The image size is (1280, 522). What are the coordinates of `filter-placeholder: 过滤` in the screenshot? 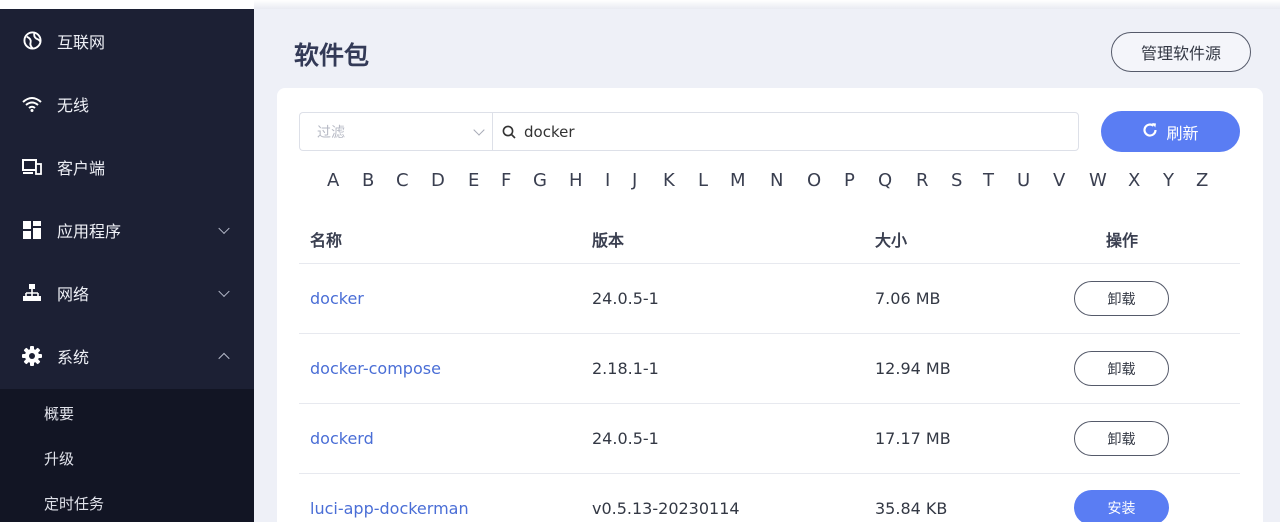 It's located at (331, 132).